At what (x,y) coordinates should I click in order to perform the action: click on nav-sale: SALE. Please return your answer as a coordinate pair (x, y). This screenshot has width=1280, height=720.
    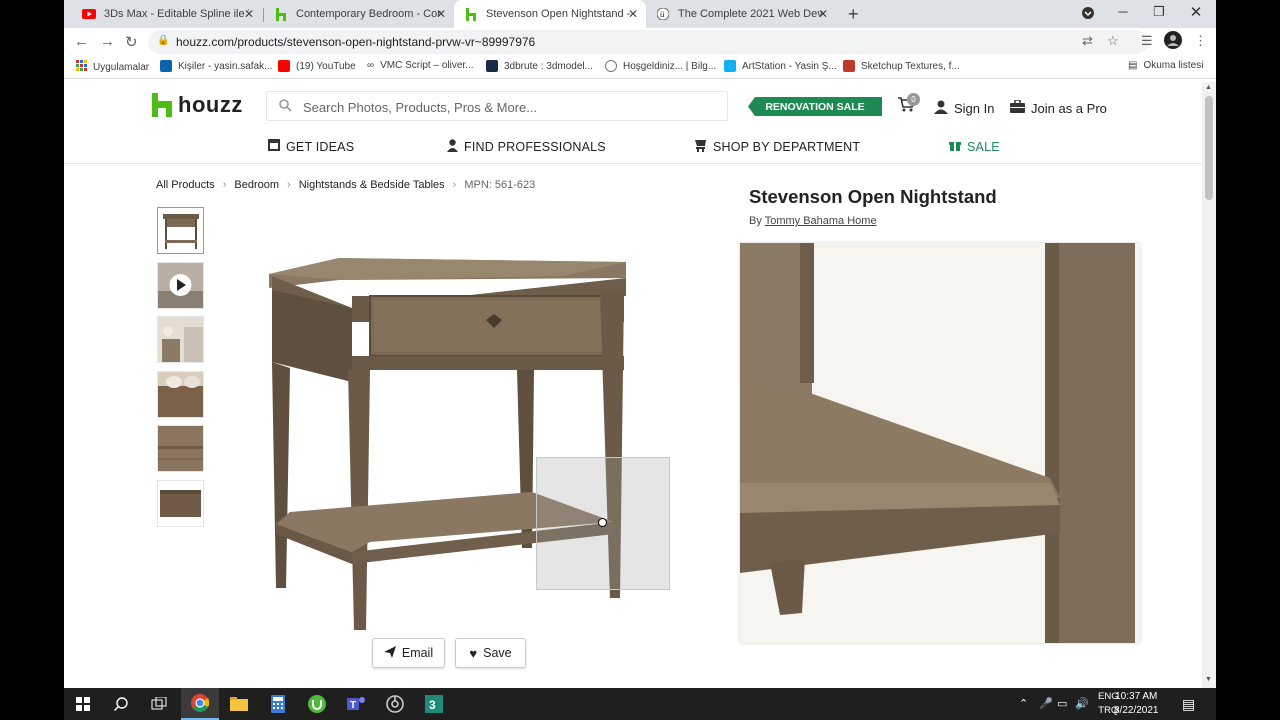
    Looking at the image, I should click on (974, 146).